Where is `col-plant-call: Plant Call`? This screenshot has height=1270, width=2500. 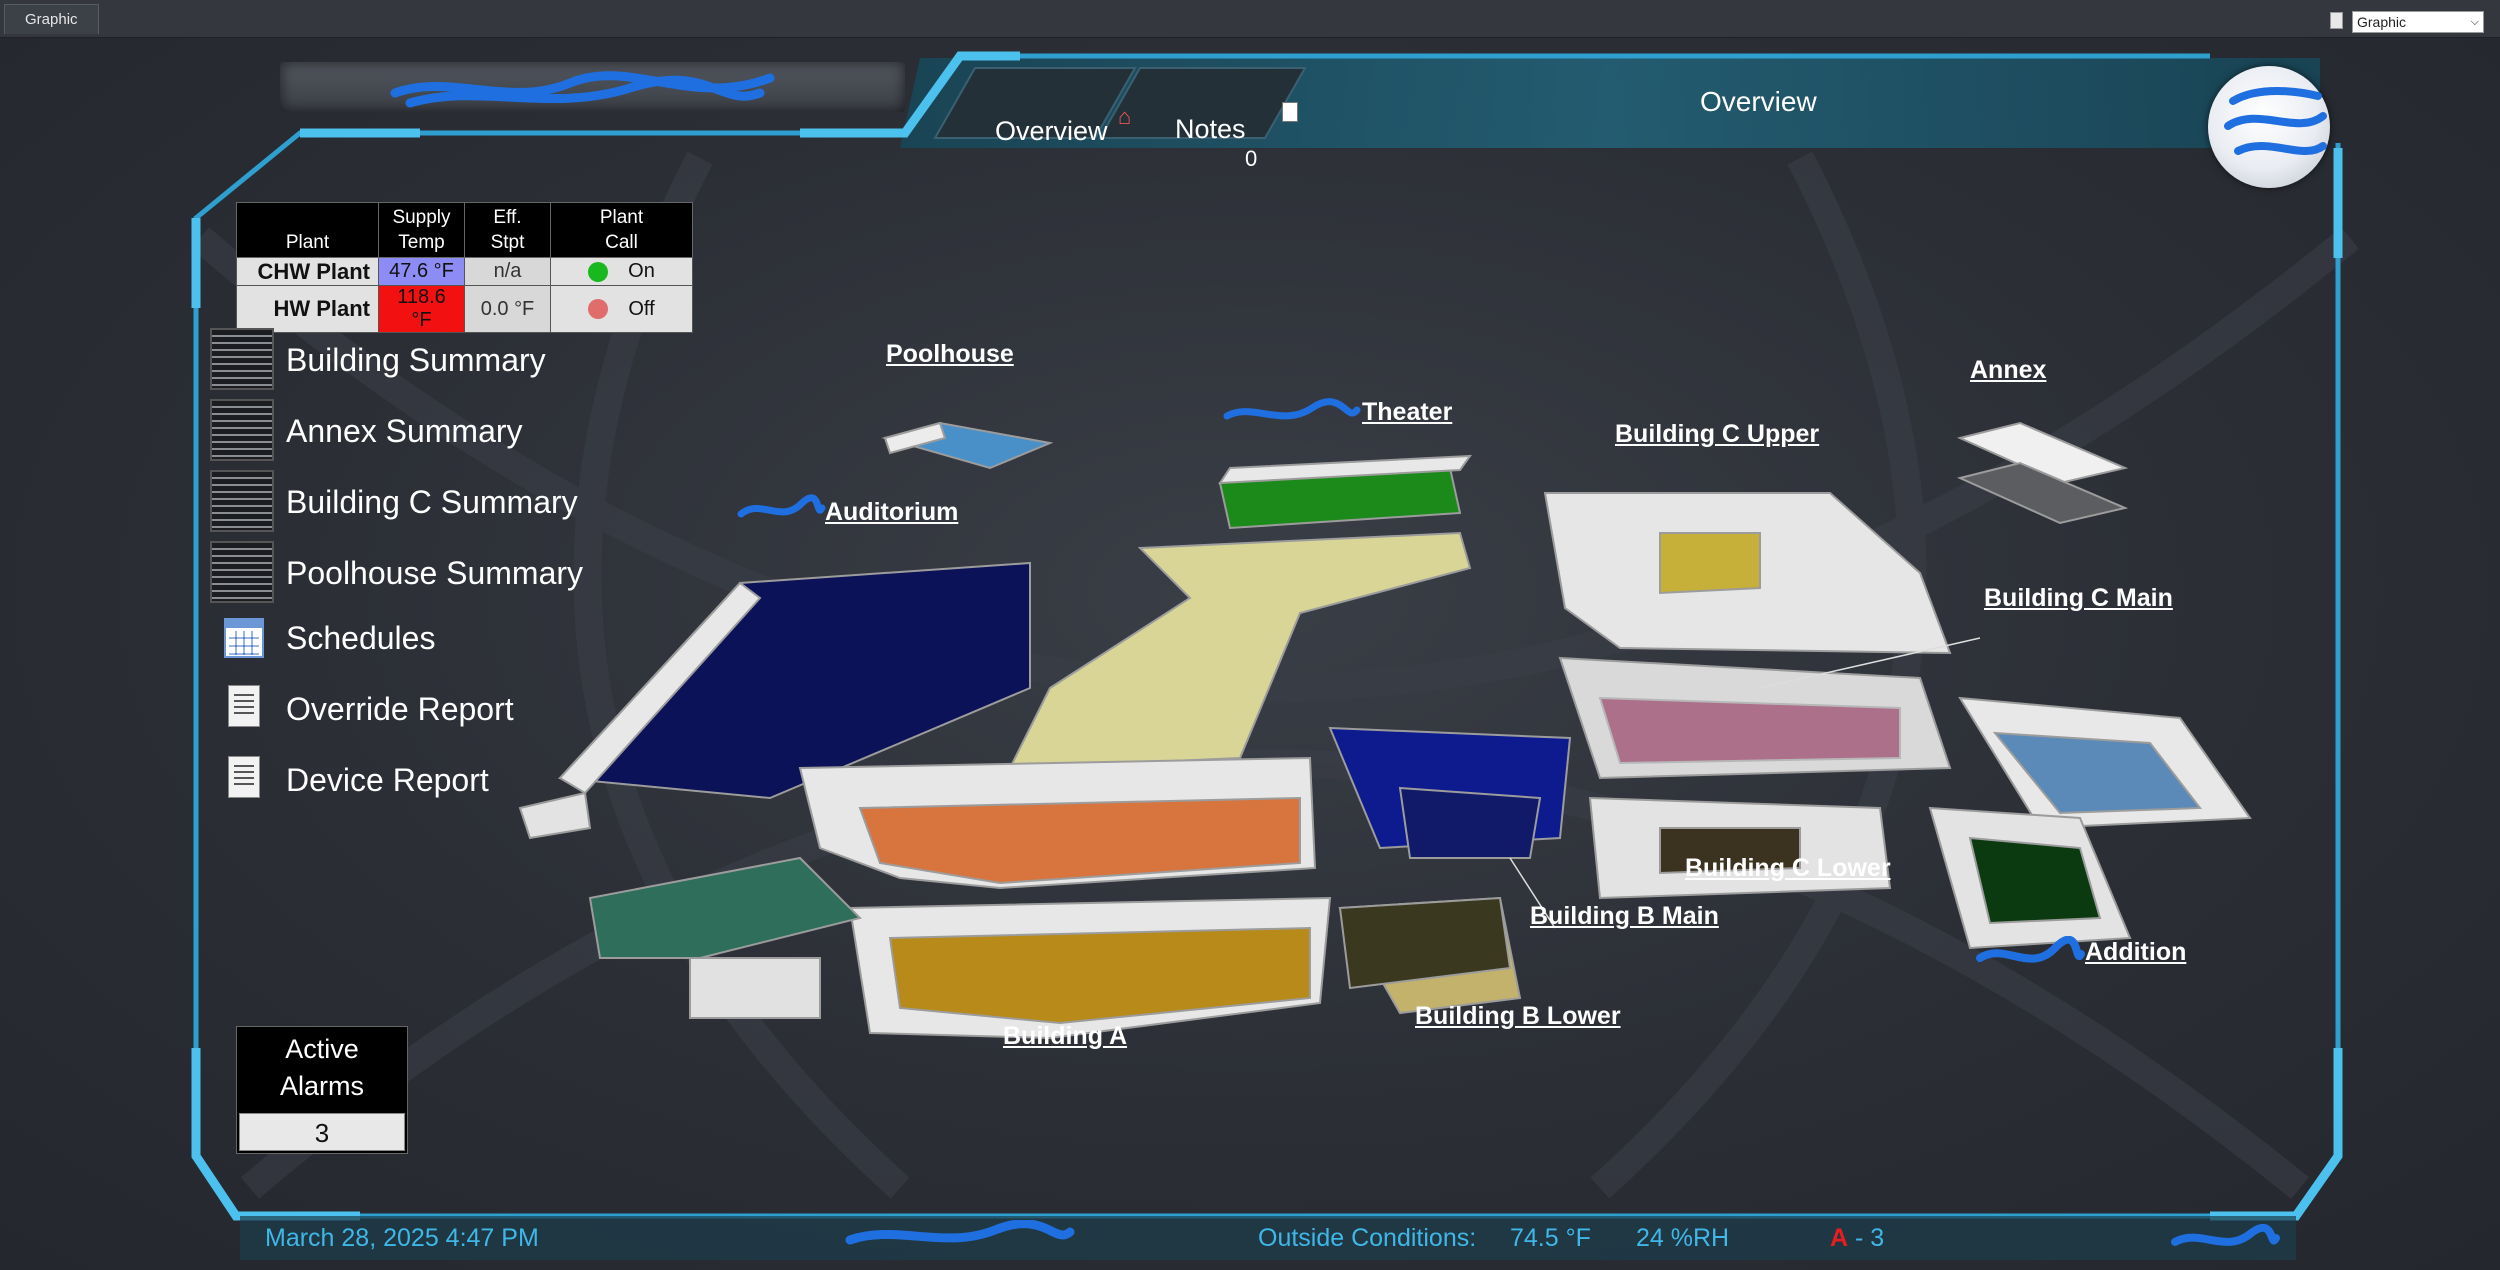
col-plant-call: Plant Call is located at coordinates (621, 230).